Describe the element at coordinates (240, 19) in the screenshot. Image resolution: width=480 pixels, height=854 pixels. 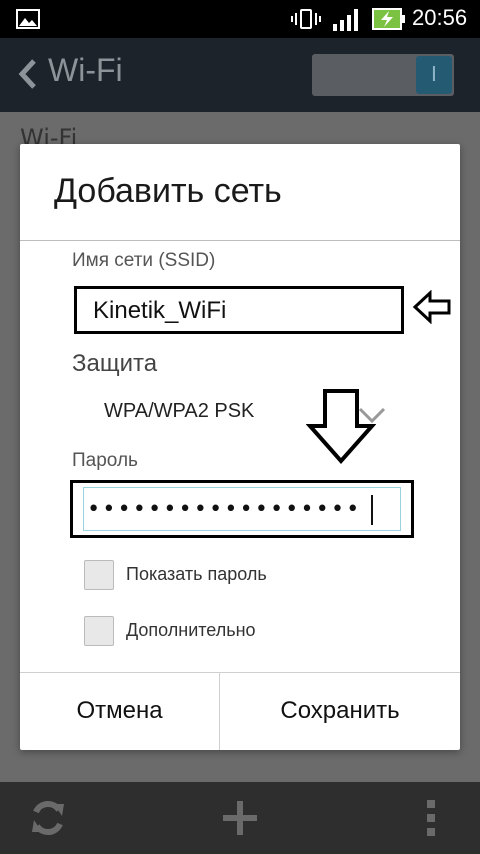
I see `status-bar: 20:56` at that location.